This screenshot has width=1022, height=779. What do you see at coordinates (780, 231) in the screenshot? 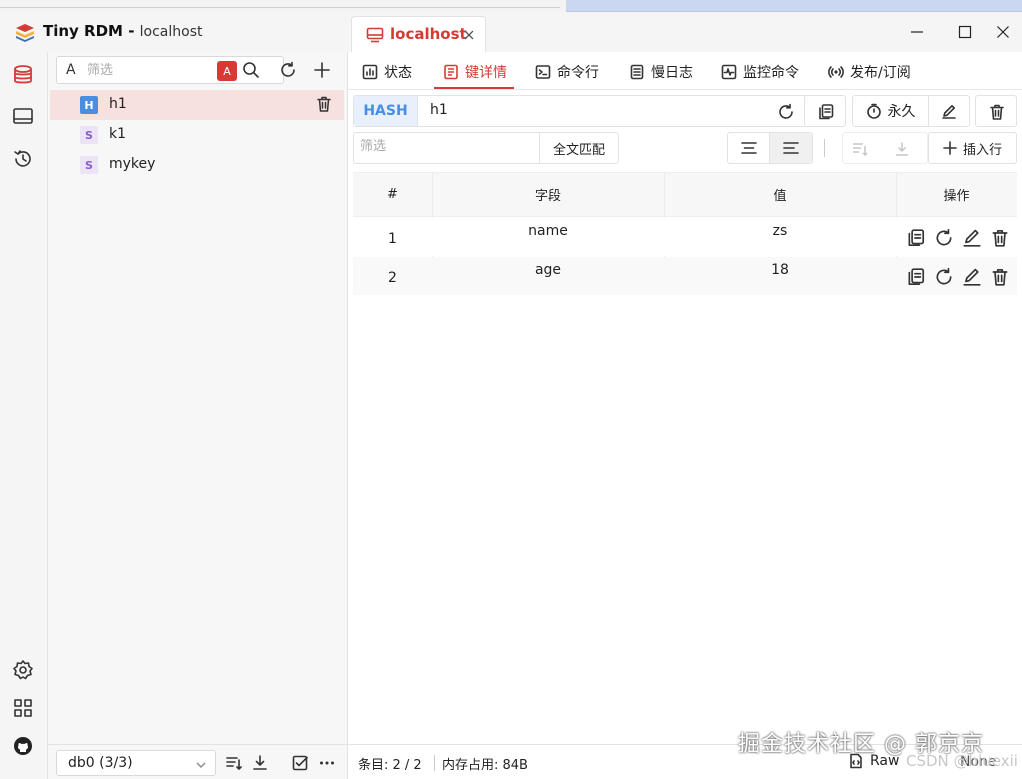
I see `cell-value: zs` at bounding box center [780, 231].